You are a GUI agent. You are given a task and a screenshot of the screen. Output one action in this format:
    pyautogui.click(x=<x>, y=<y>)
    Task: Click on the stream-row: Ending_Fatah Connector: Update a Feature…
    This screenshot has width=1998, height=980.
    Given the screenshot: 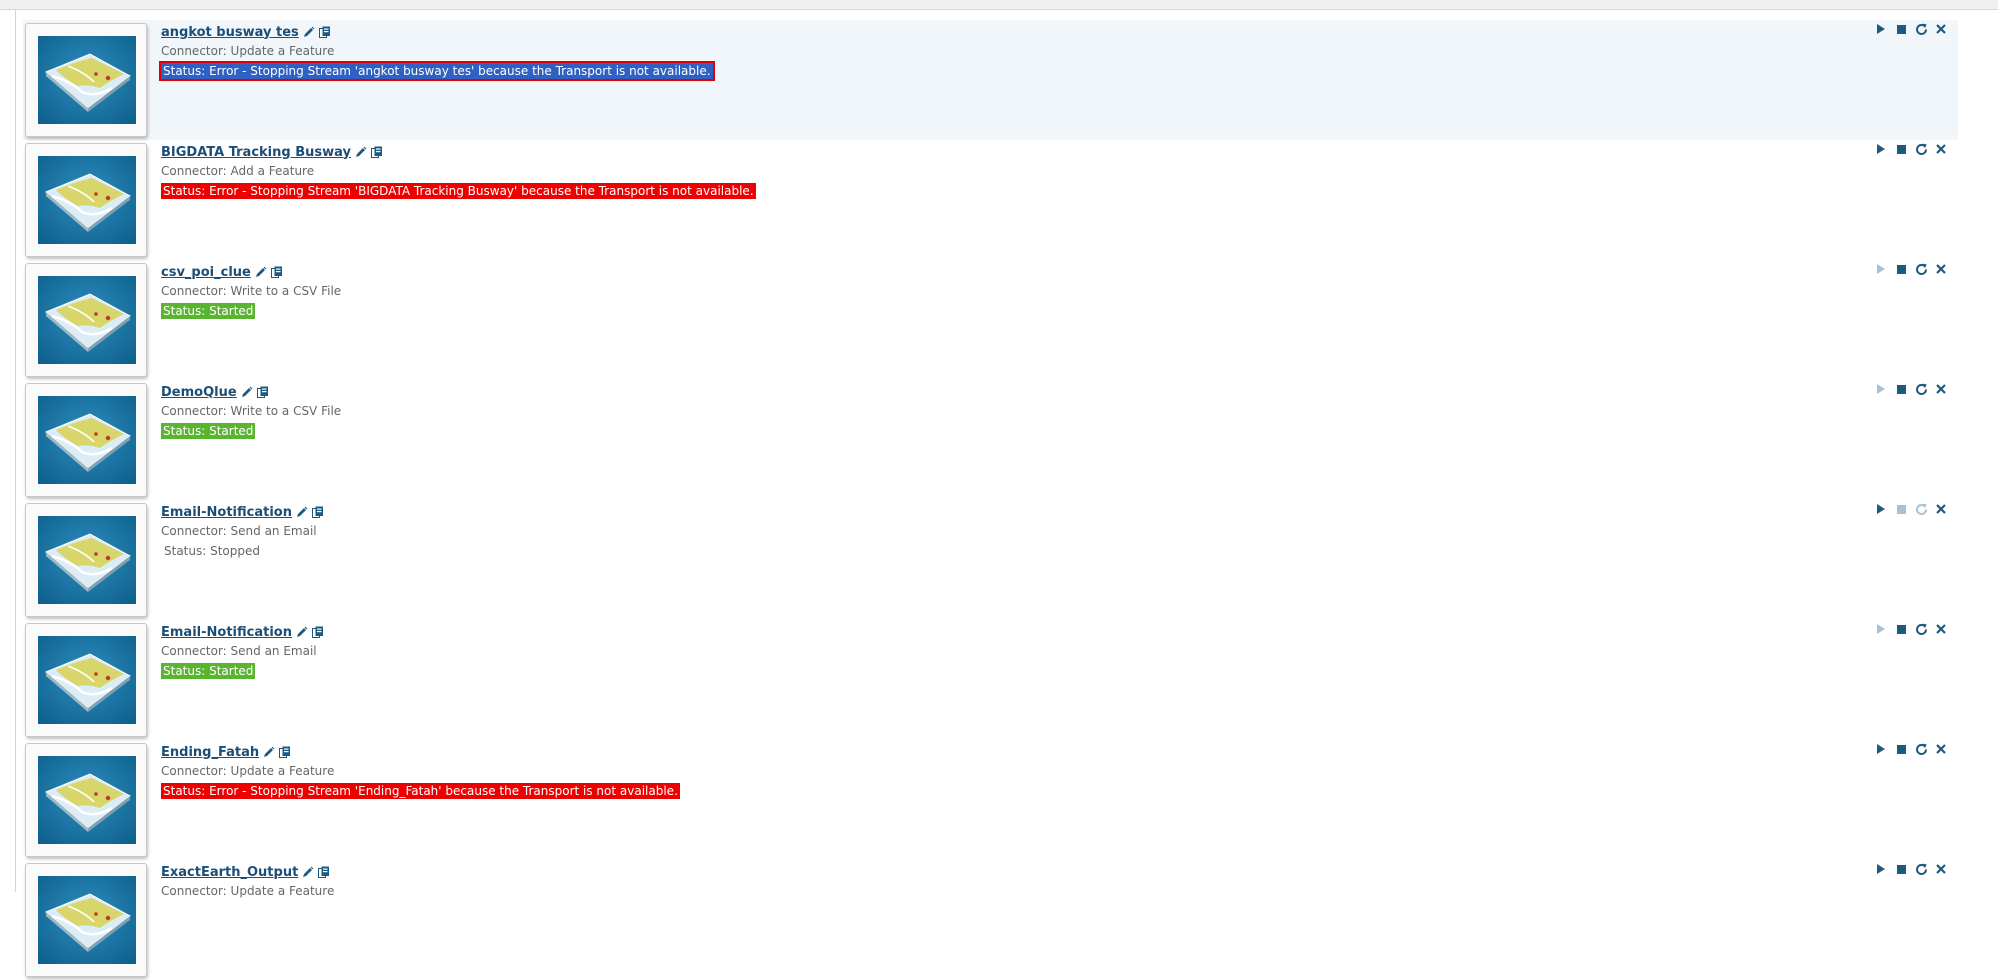 What is the action you would take?
    pyautogui.click(x=990, y=800)
    